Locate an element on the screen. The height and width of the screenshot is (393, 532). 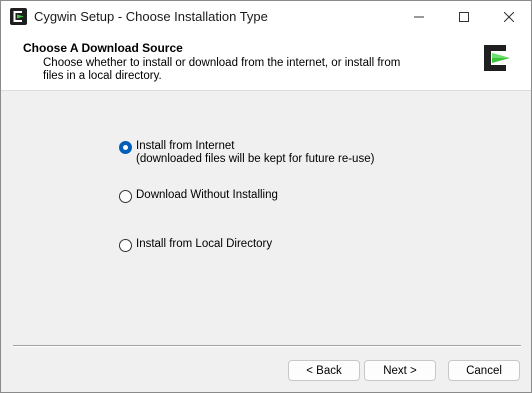
option-label: Download Without Installing is located at coordinates (207, 195).